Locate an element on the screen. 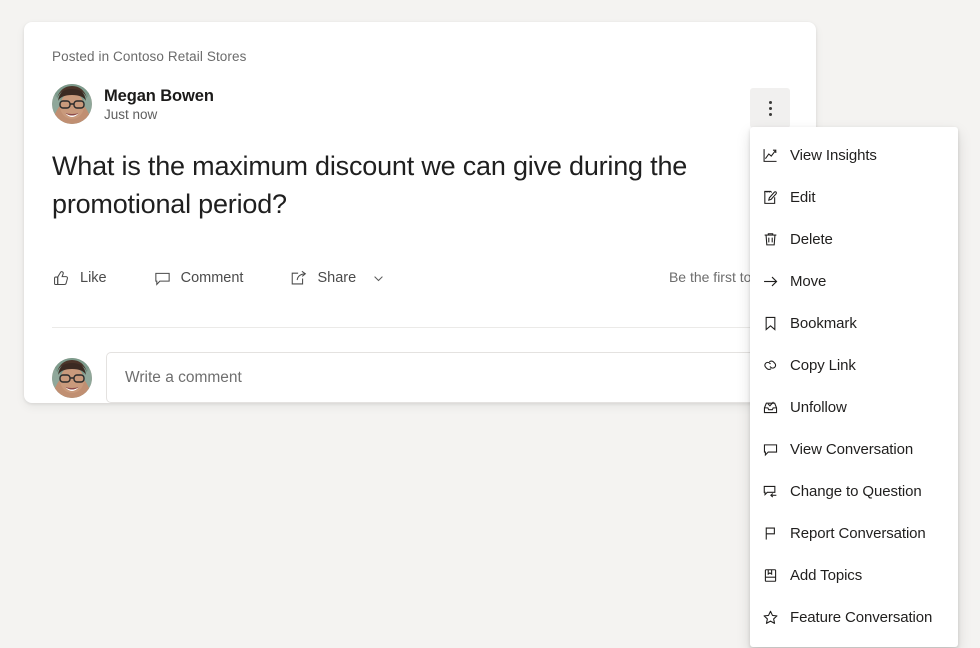 This screenshot has width=980, height=648. menu-label: View Insights is located at coordinates (833, 155).